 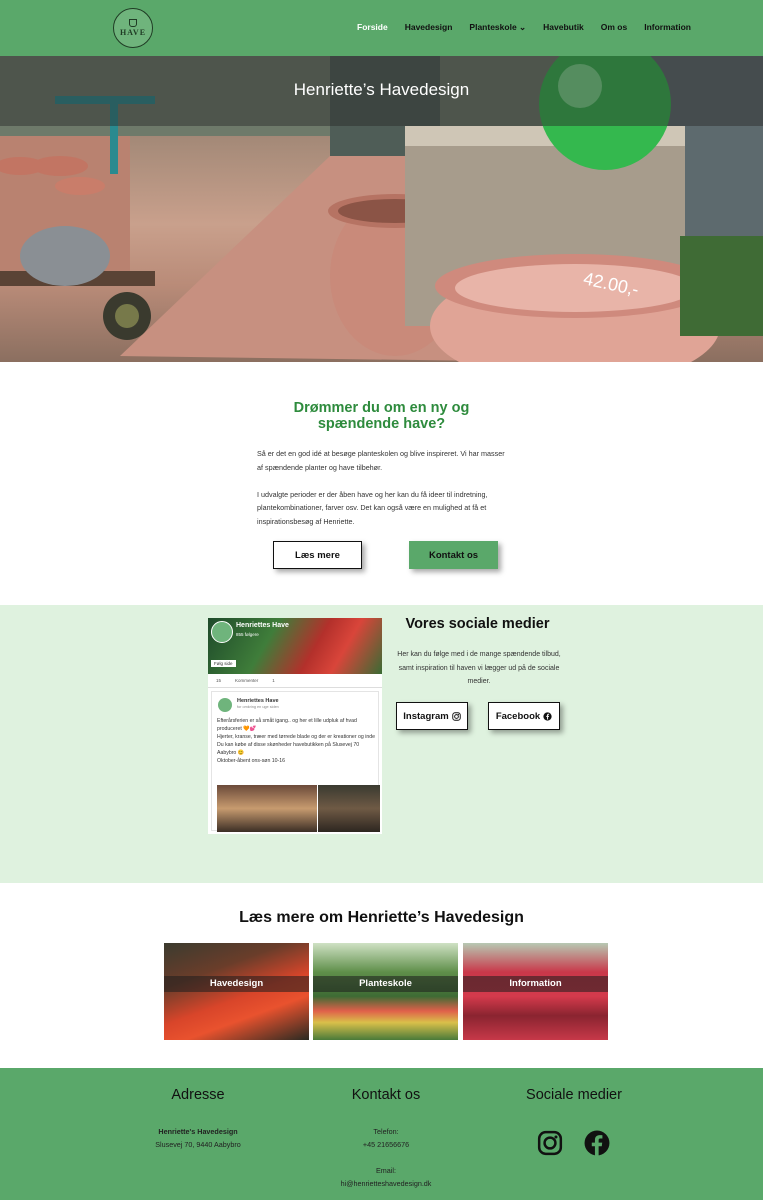 I want to click on tile-havedesign: Havedesign, so click(x=236, y=991).